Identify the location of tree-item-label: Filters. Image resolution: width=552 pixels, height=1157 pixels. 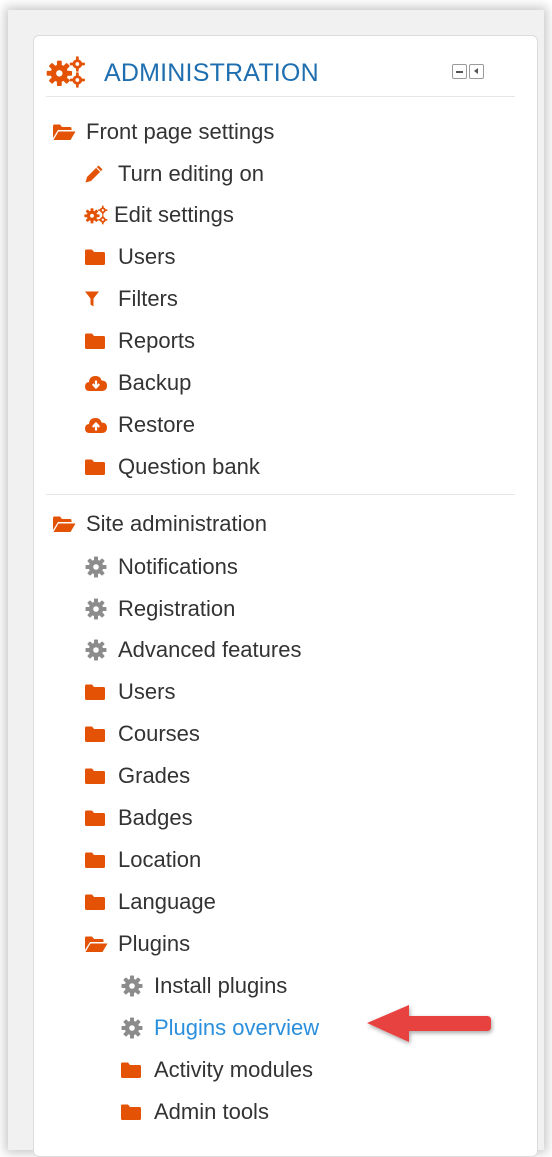
(148, 298).